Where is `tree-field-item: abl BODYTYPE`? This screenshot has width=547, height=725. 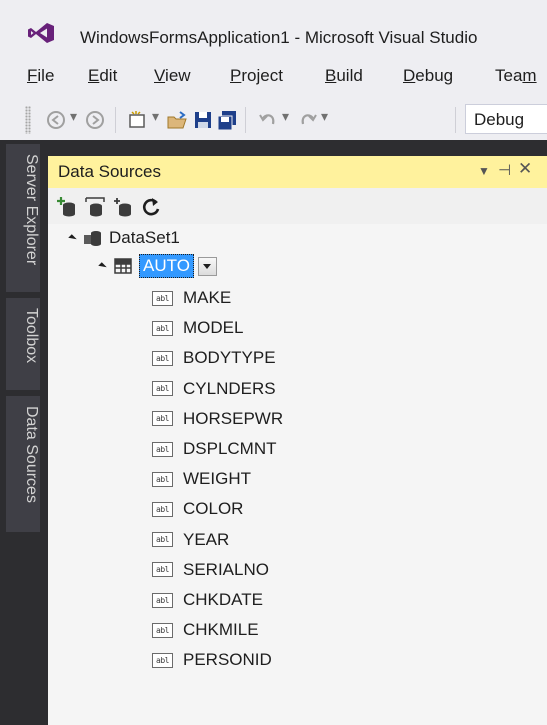 tree-field-item: abl BODYTYPE is located at coordinates (214, 358).